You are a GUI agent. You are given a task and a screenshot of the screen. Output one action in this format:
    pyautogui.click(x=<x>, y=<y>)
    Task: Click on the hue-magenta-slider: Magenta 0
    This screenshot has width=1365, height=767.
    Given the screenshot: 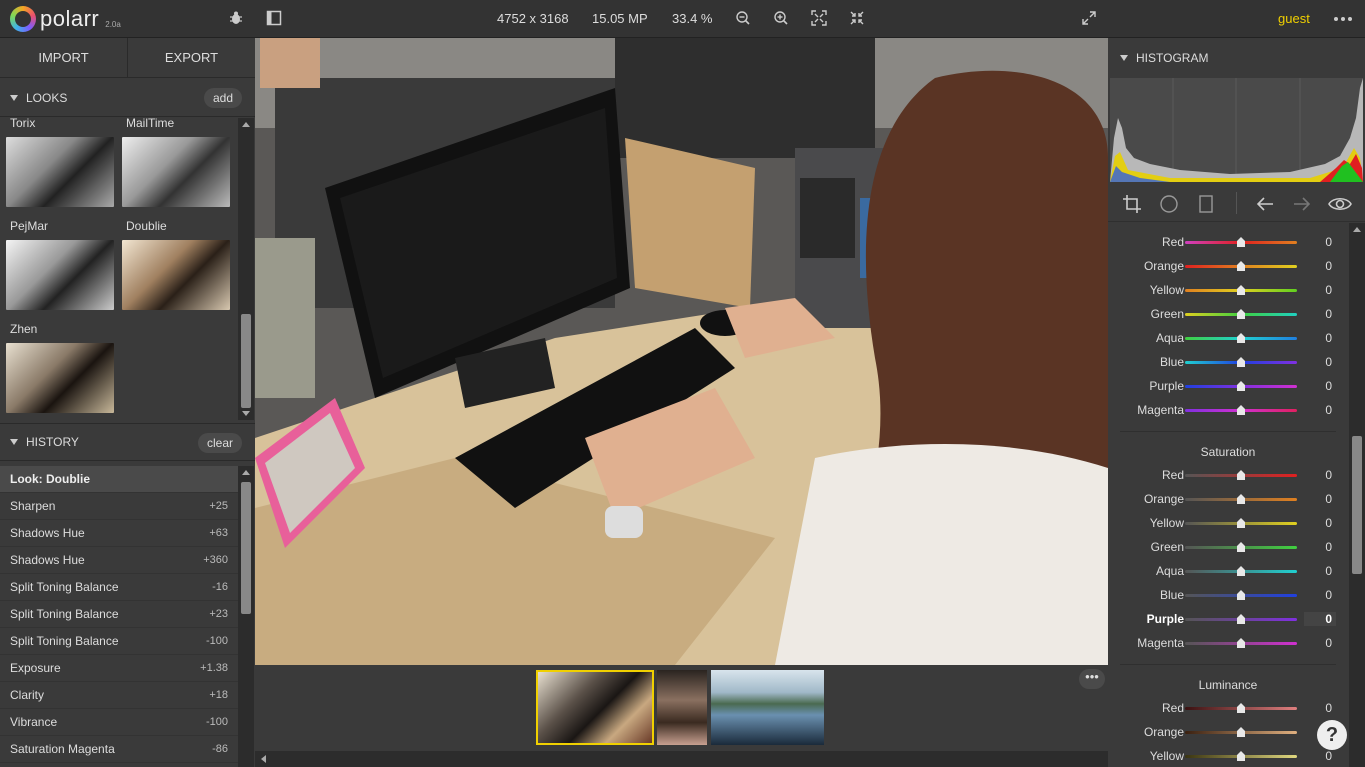 What is the action you would take?
    pyautogui.click(x=1228, y=410)
    